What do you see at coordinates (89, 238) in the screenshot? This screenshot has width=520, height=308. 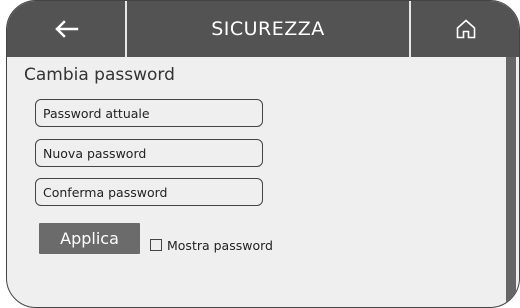 I see `apply-button: Applica` at bounding box center [89, 238].